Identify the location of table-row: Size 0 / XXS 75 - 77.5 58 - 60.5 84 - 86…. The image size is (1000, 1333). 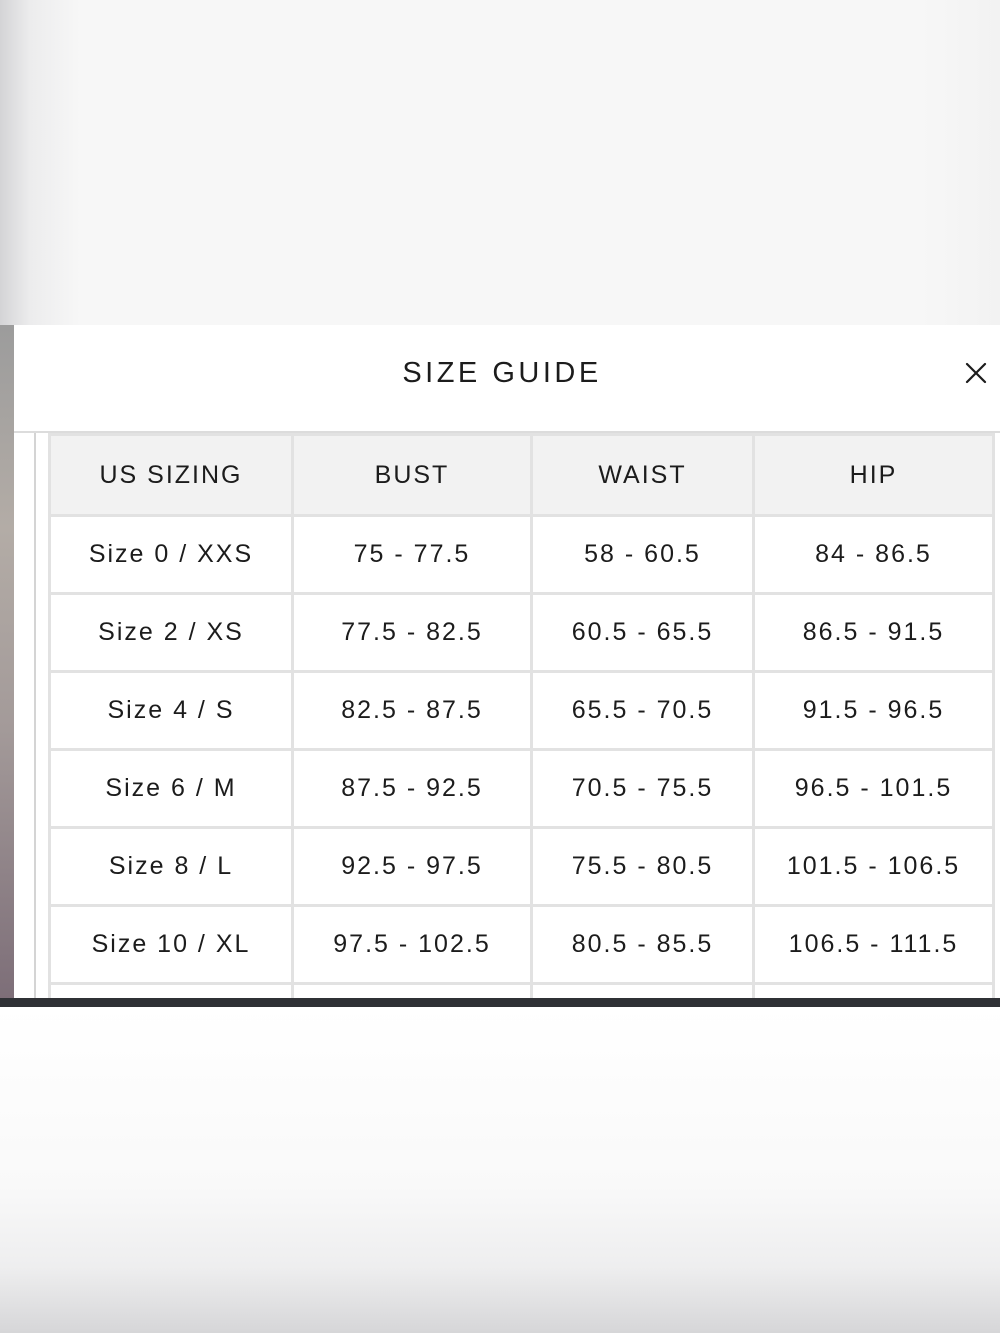
(521, 554).